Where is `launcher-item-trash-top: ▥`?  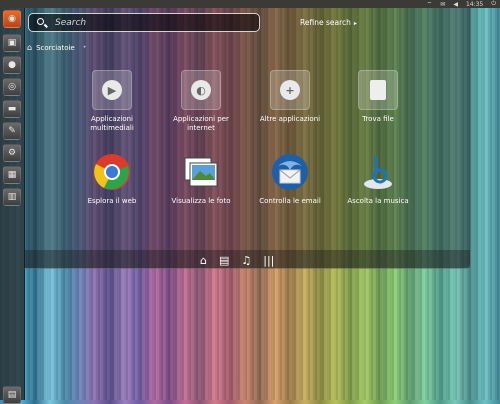
launcher-item-trash-top: ▥ is located at coordinates (12, 197).